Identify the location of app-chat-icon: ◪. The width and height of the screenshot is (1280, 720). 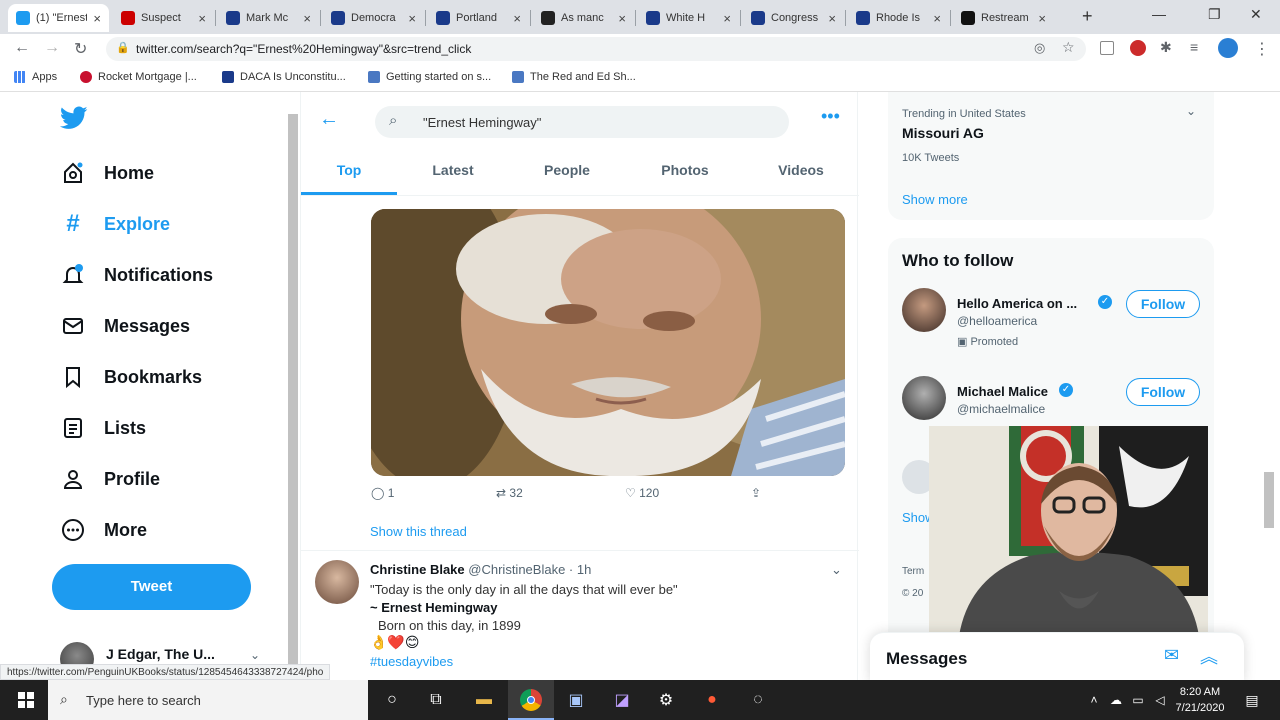
(622, 700).